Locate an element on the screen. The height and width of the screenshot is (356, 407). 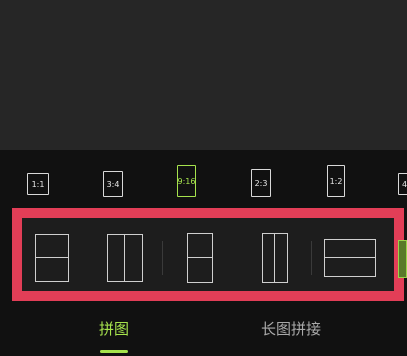
layout-two-columns-square is located at coordinates (125, 258).